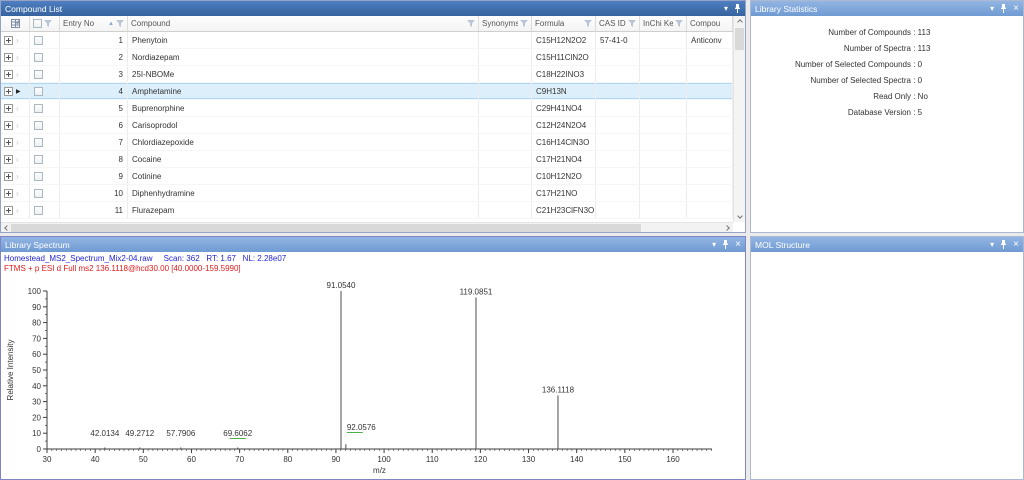  Describe the element at coordinates (618, 23) in the screenshot. I see `column-header-cas-id: CAS ID` at that location.